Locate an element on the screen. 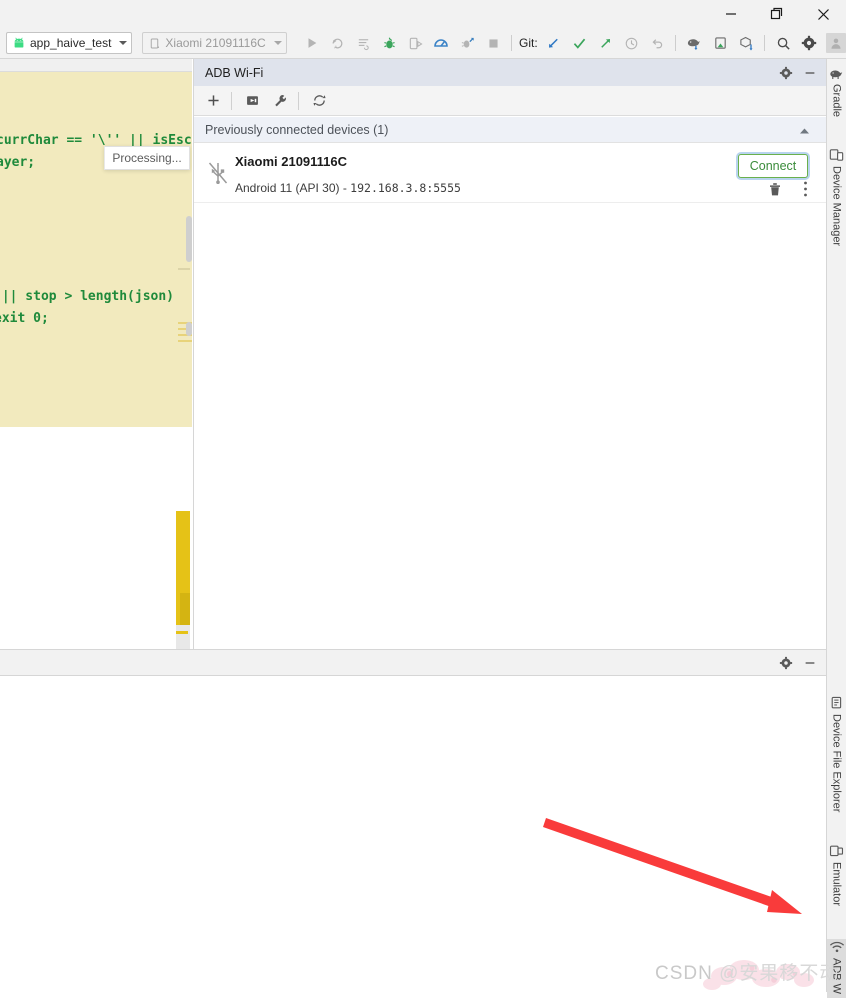 Image resolution: width=846 pixels, height=998 pixels. watermark-text: CSDN @安果移不动 is located at coordinates (747, 971).